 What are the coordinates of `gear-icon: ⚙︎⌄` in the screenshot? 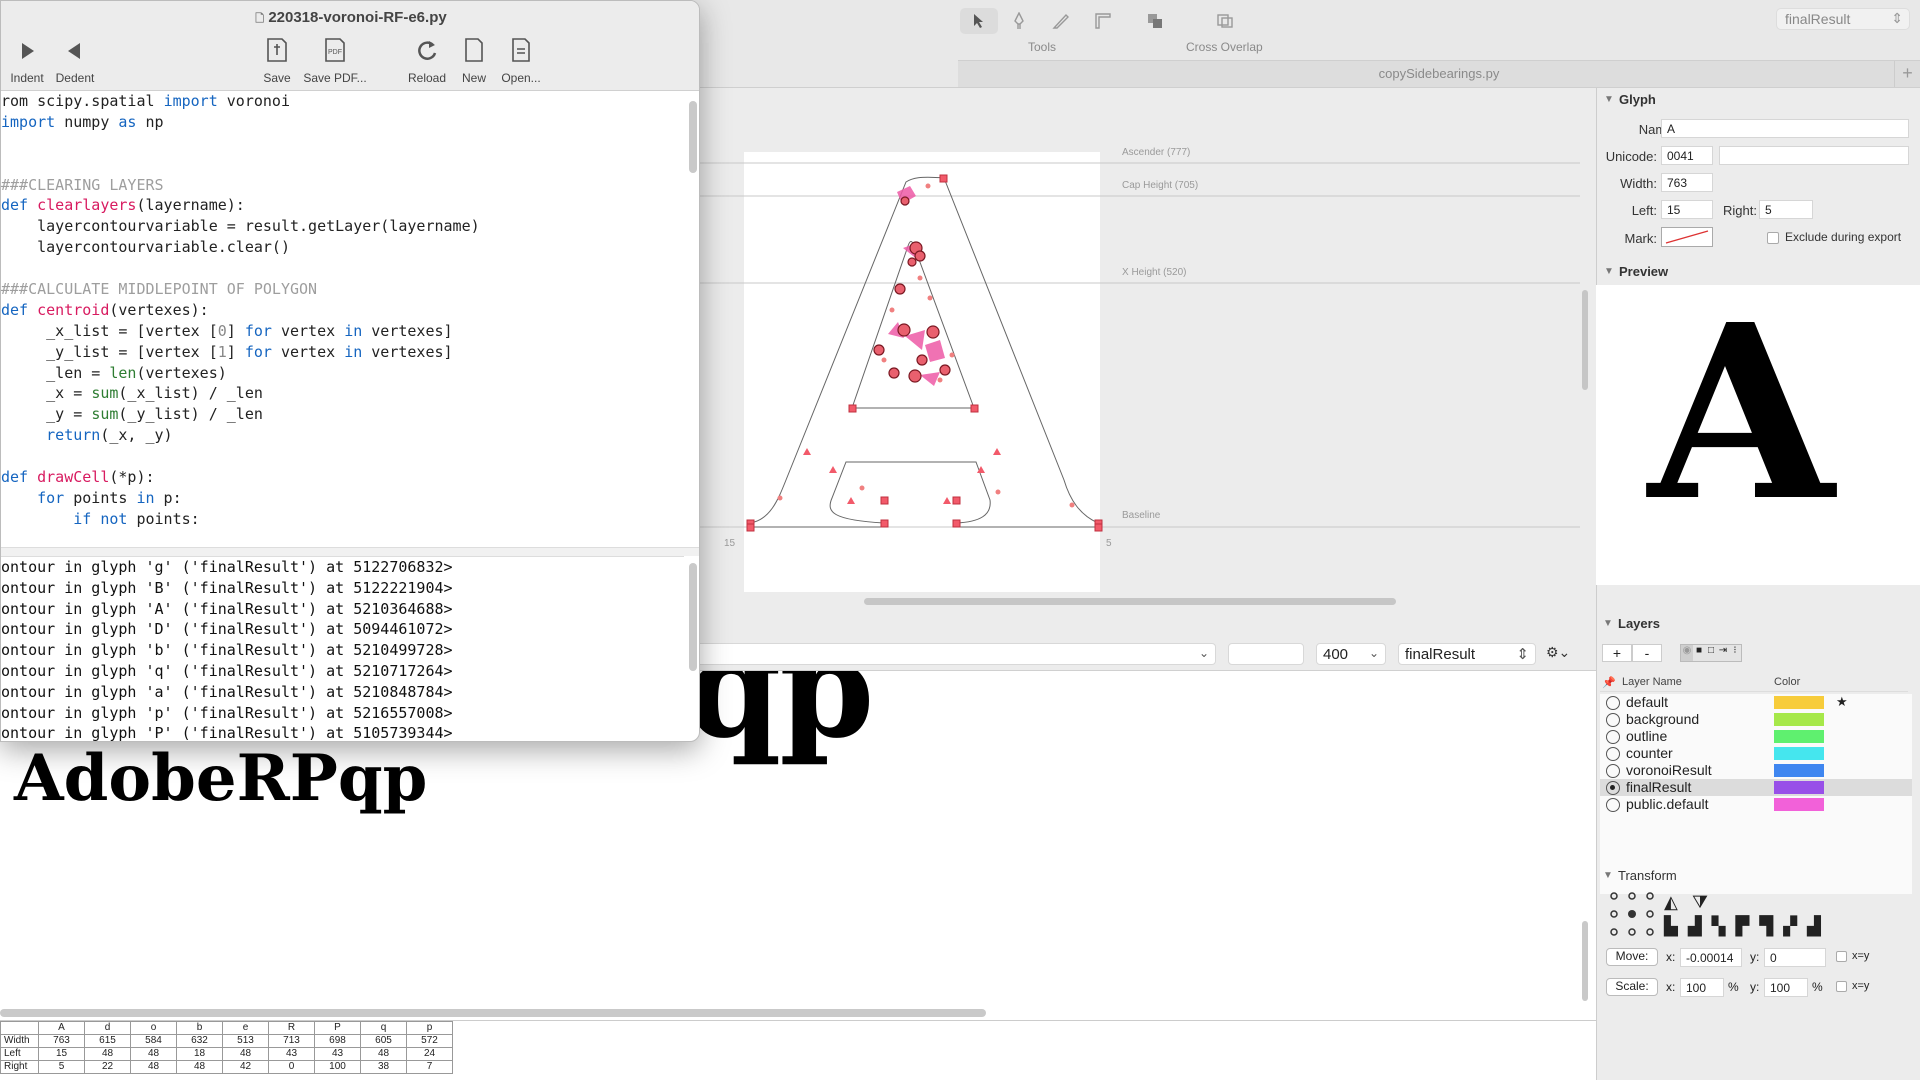 It's located at (1558, 652).